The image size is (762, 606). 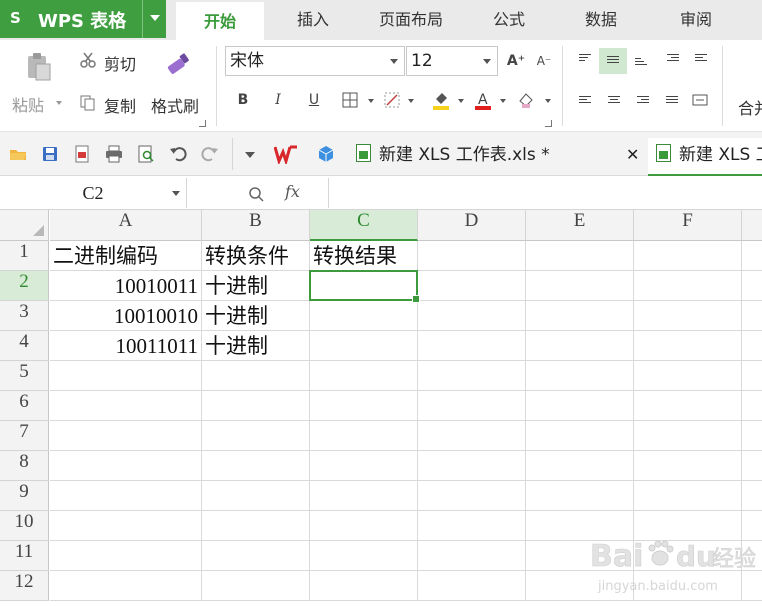 What do you see at coordinates (243, 100) in the screenshot?
I see `bold-button: B` at bounding box center [243, 100].